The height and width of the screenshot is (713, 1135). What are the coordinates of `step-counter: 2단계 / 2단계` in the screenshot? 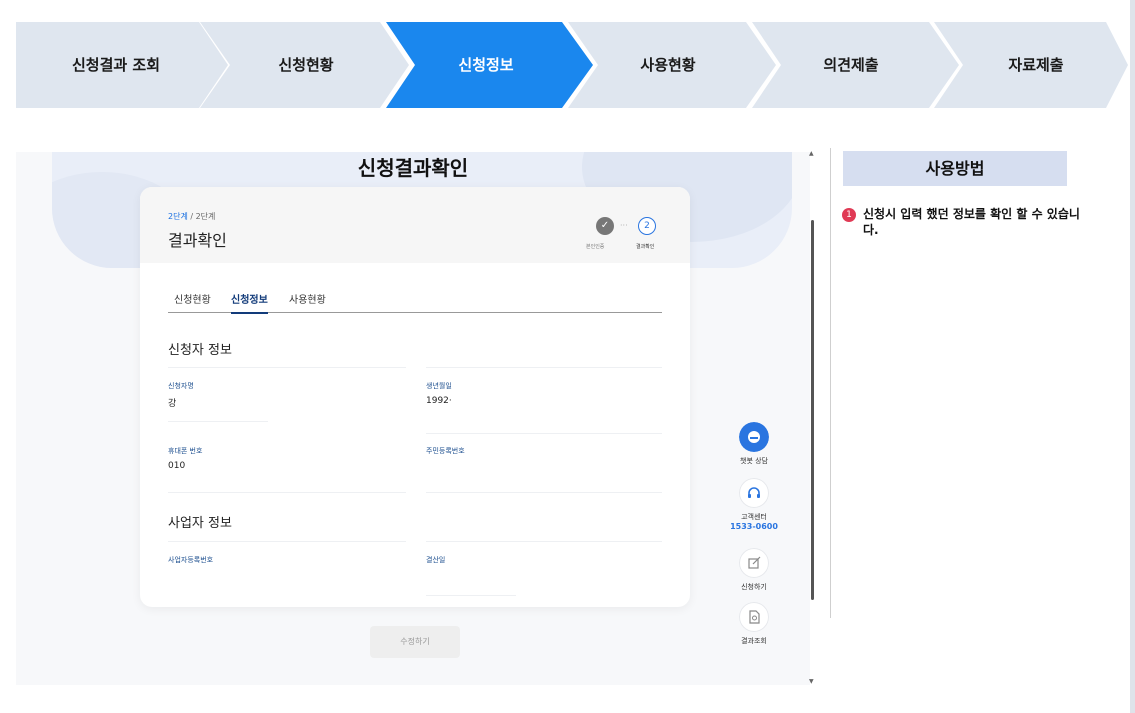 It's located at (191, 216).